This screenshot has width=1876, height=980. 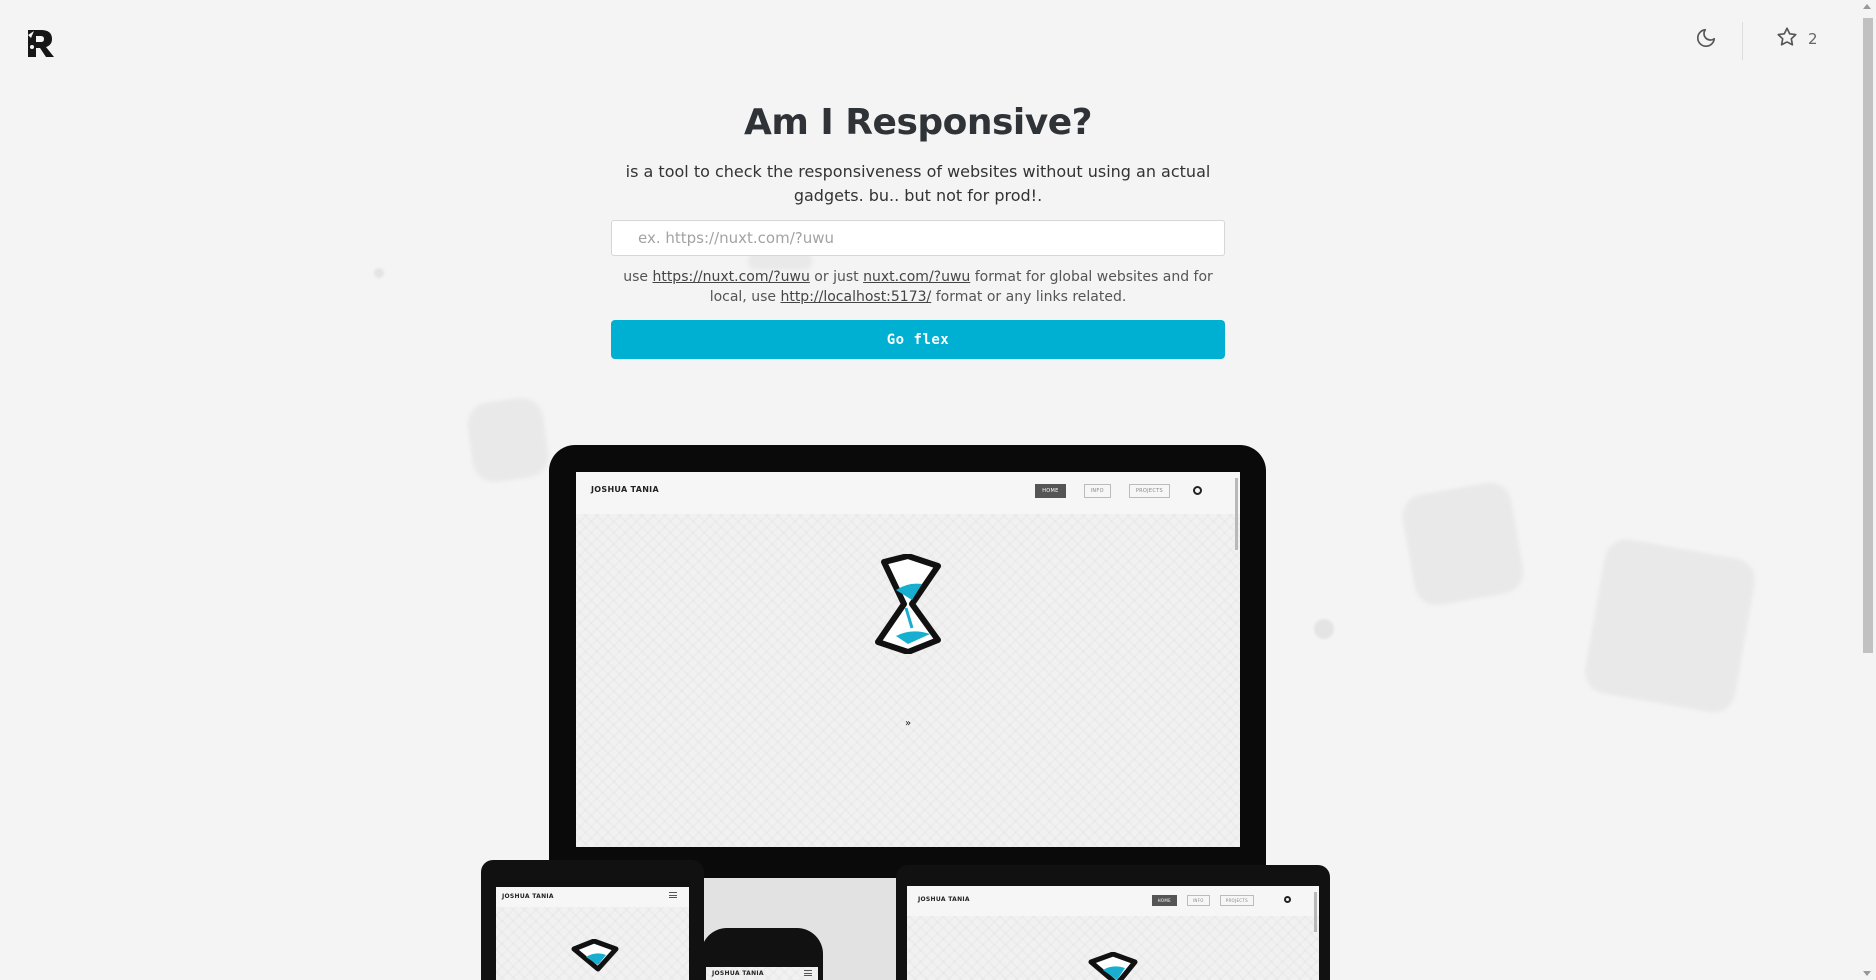 I want to click on hint-text: use, so click(x=638, y=277).